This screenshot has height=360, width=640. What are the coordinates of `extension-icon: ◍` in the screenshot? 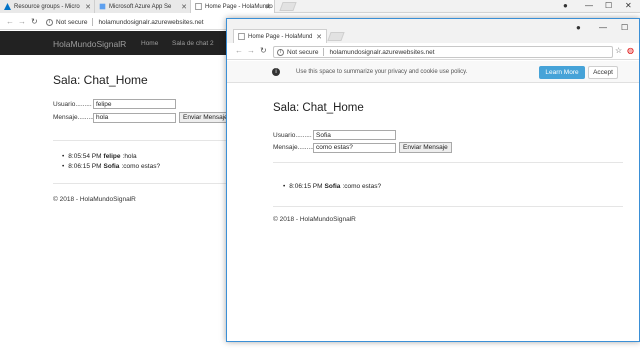 It's located at (630, 50).